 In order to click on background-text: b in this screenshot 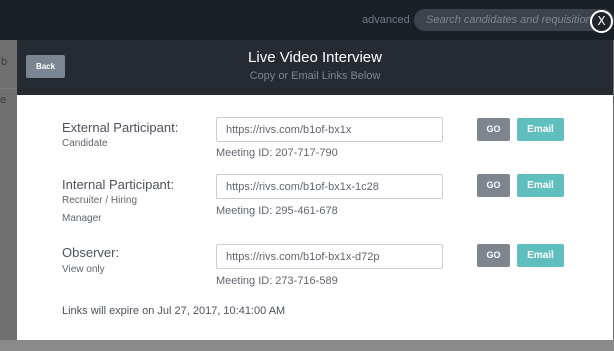, I will do `click(4, 62)`.